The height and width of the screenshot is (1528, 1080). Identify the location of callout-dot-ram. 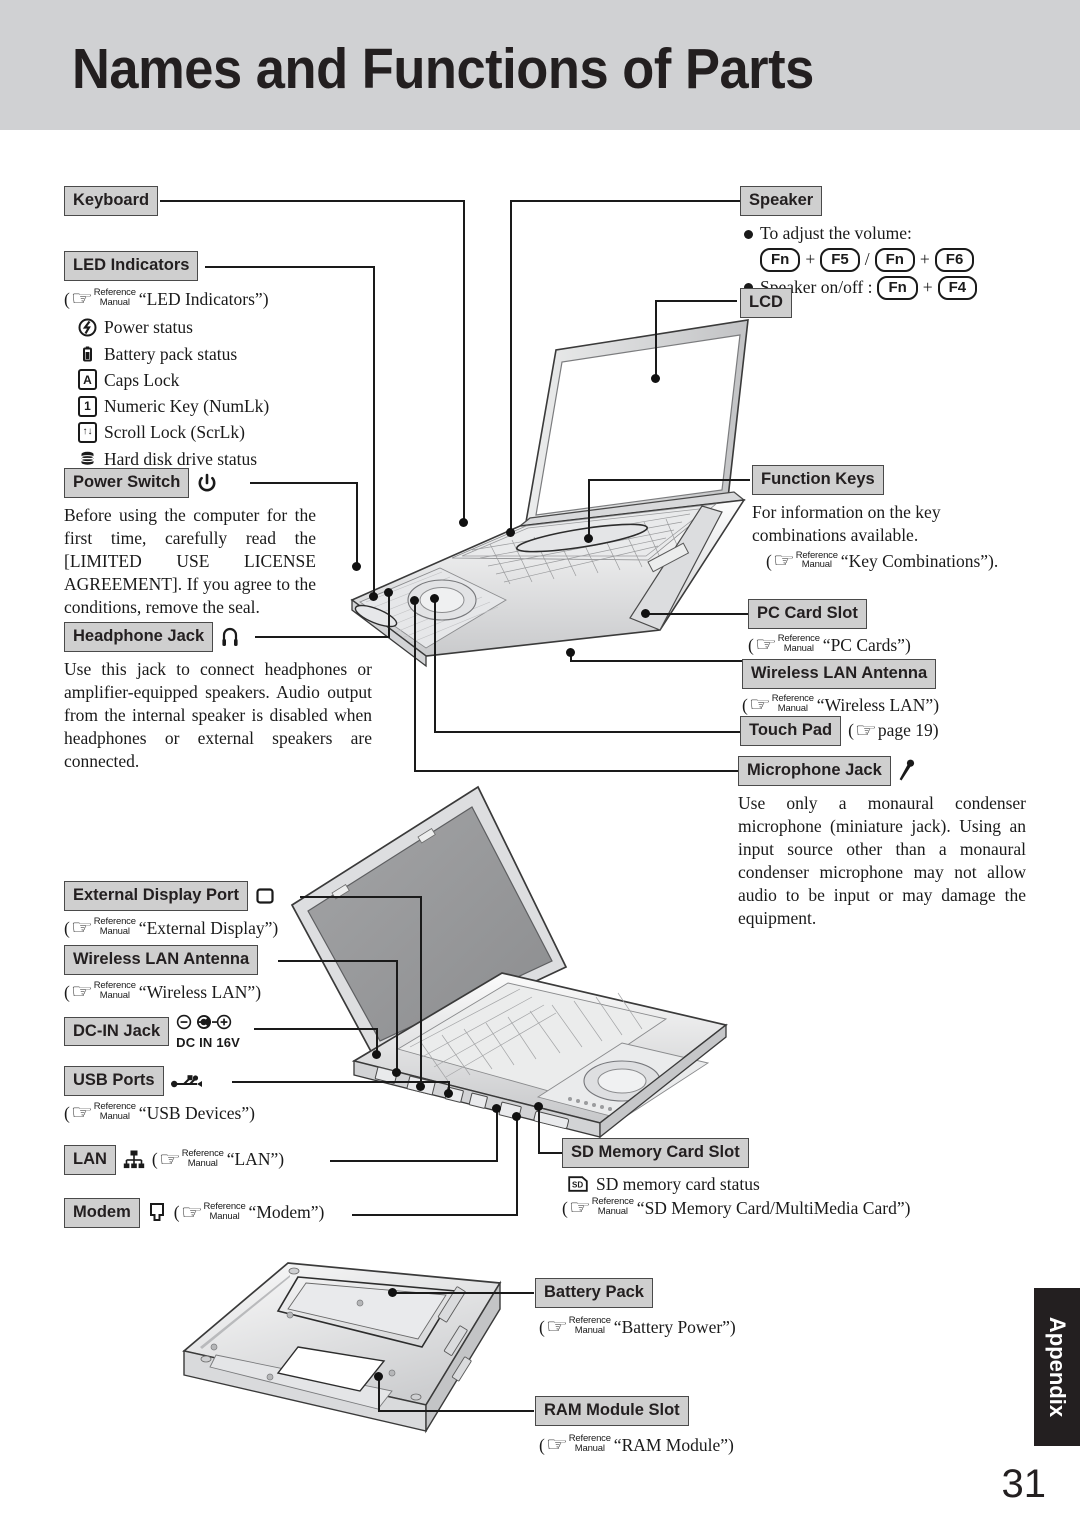
(378, 1376).